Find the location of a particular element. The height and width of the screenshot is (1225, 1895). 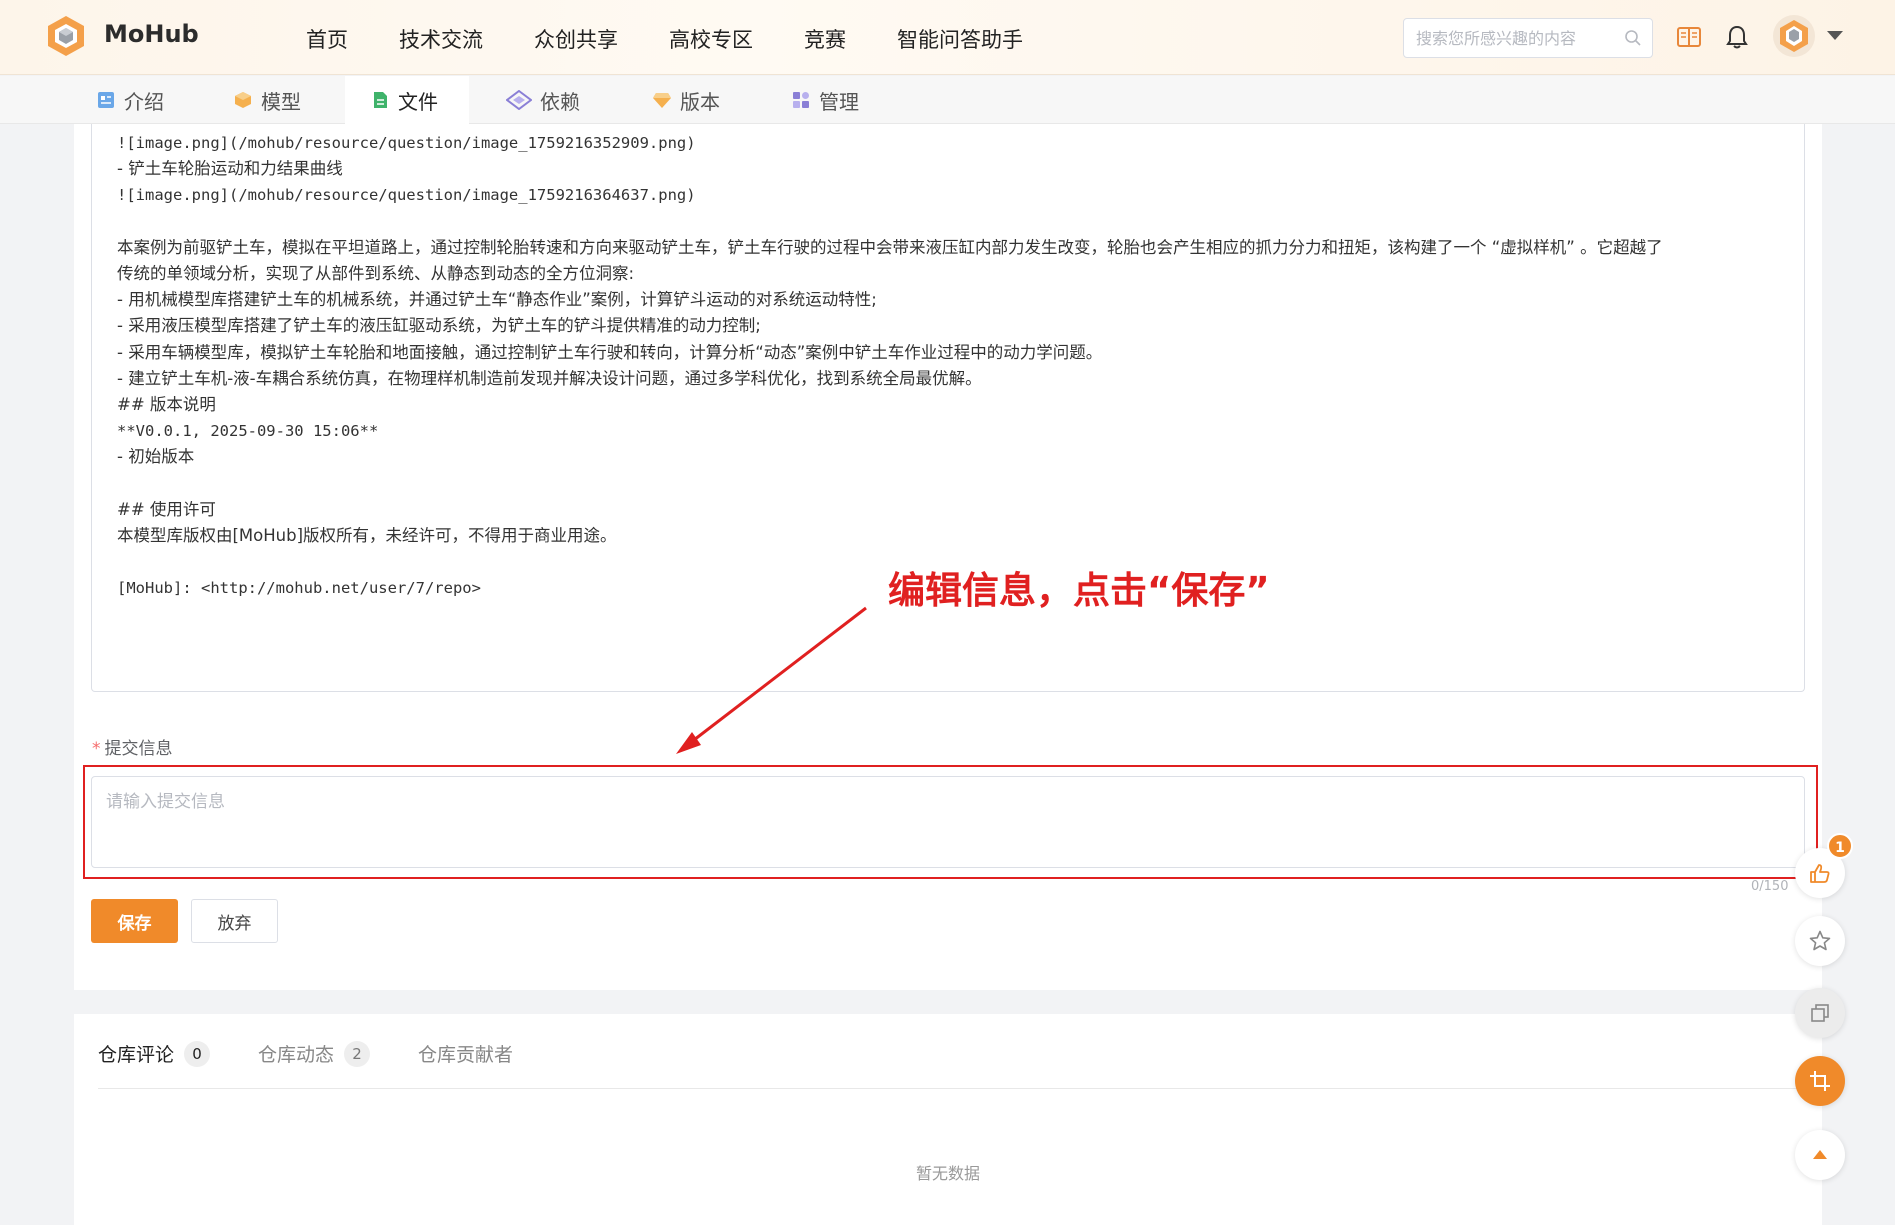

tab-contributors-label: 仓库贡献者 is located at coordinates (466, 1055).